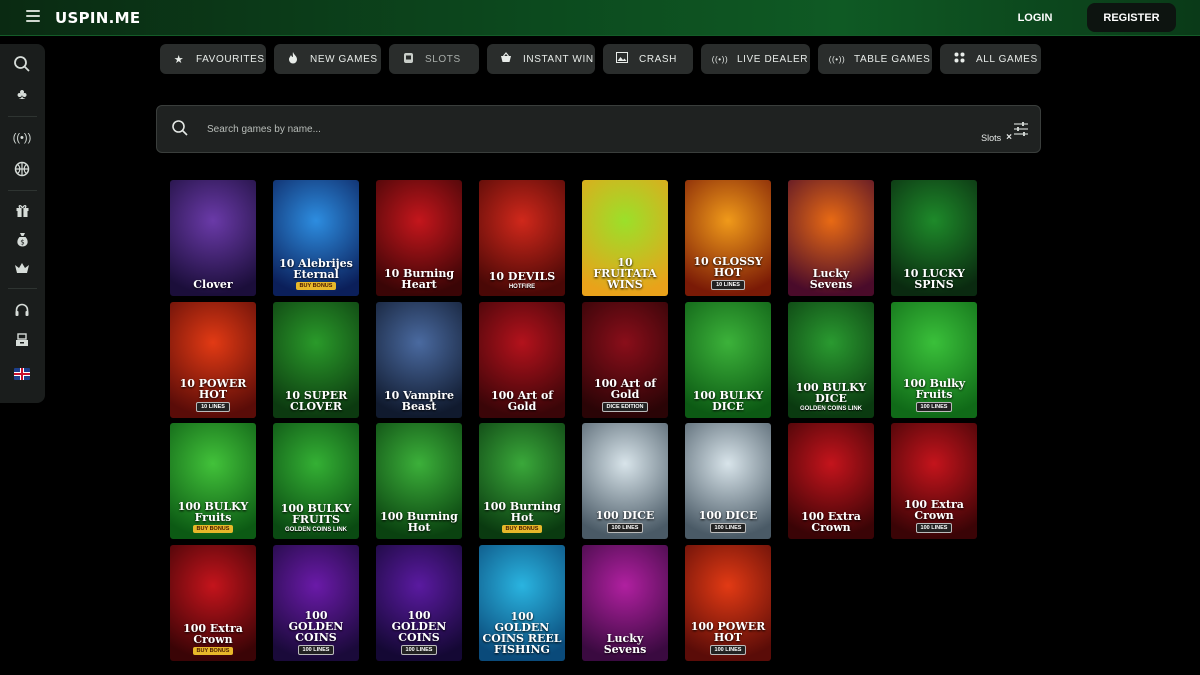  Describe the element at coordinates (625, 515) in the screenshot. I see `game-title: 100 DICE` at that location.